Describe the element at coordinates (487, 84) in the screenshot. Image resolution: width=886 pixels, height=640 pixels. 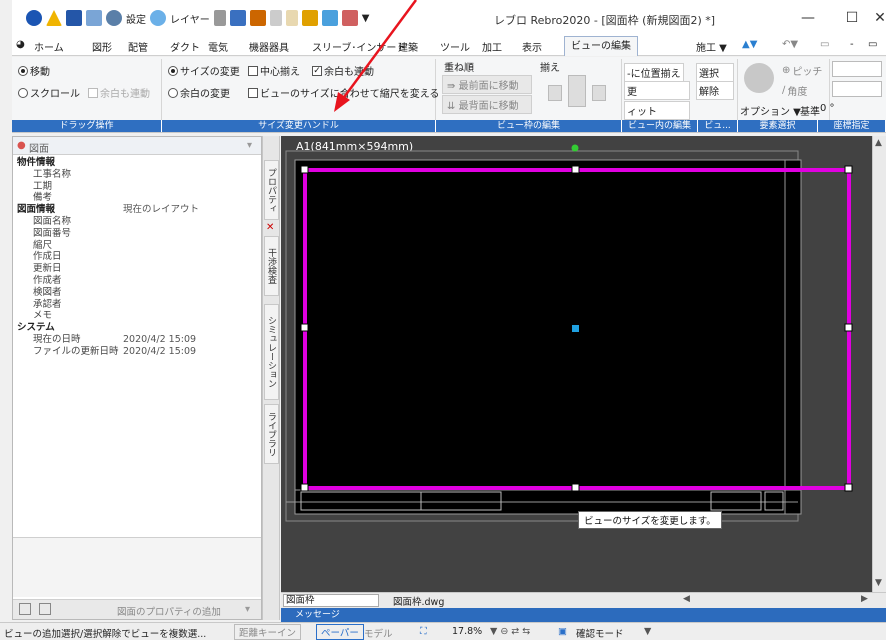
I see `bring-to-front-button: ⇛ 最前面に移動` at that location.